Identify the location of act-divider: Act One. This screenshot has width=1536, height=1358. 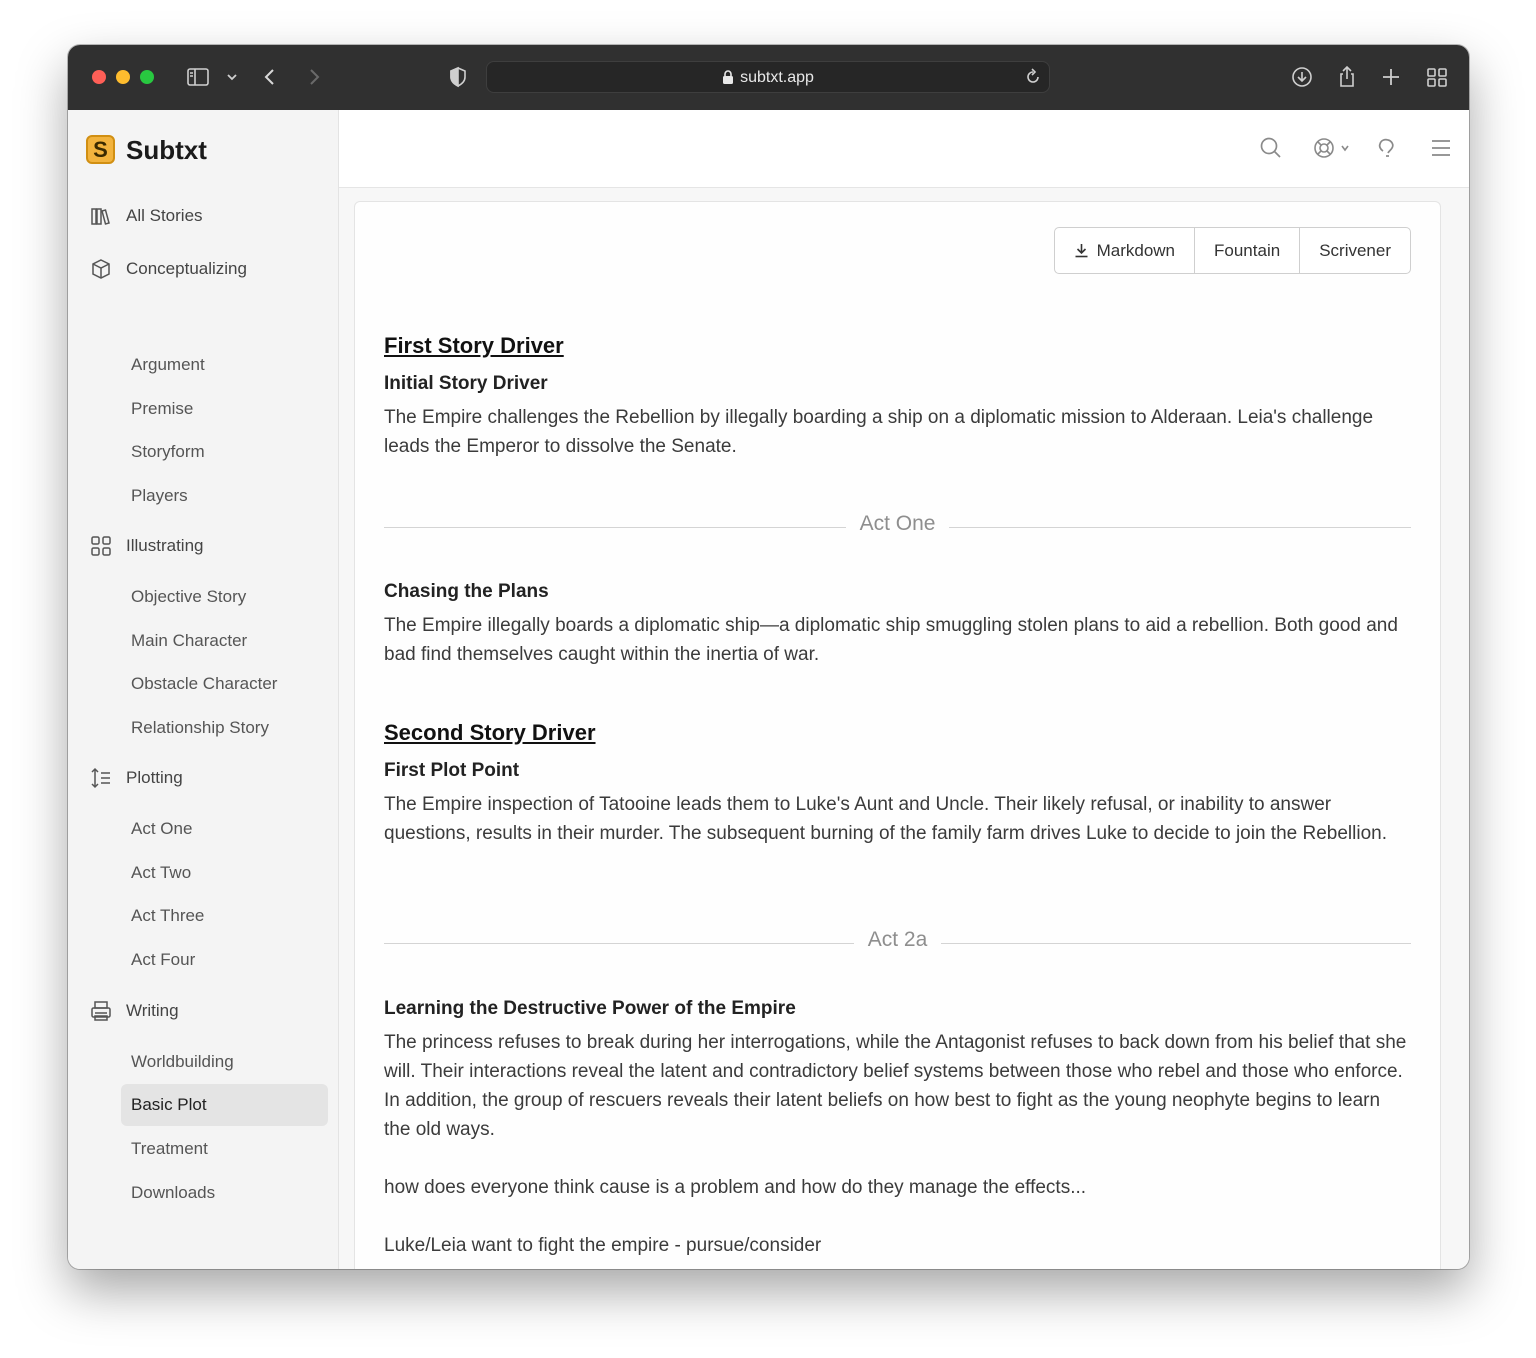
(897, 527).